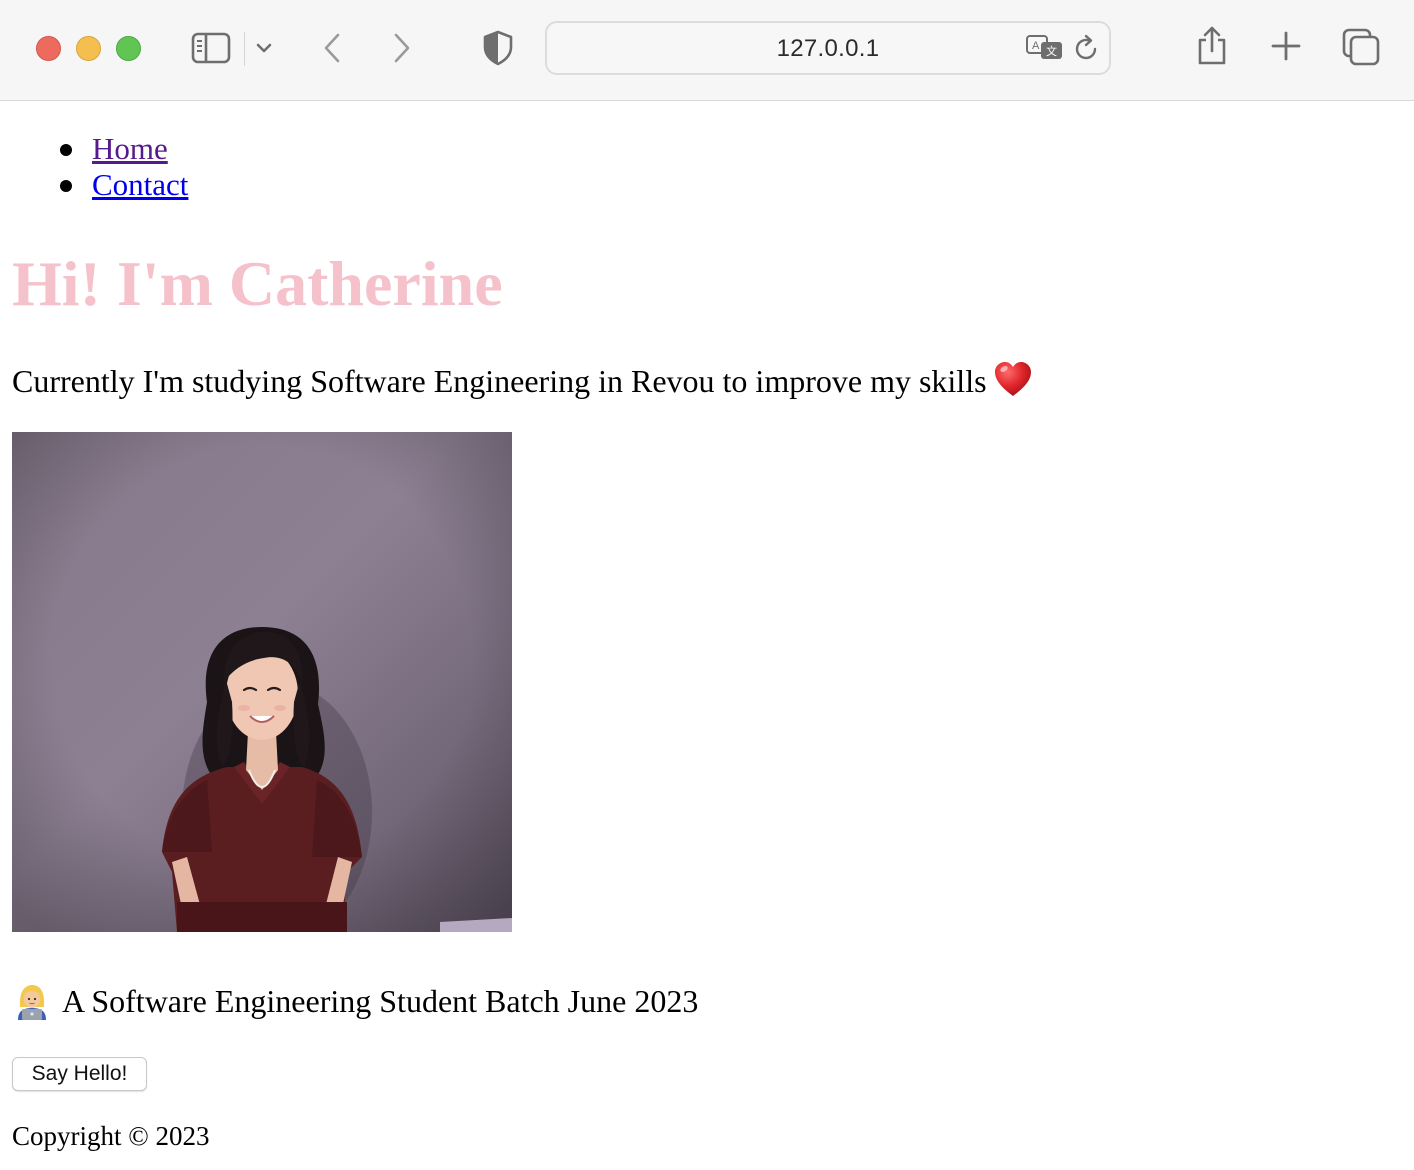  What do you see at coordinates (1051, 51) in the screenshot?
I see `svg-text: 文` at bounding box center [1051, 51].